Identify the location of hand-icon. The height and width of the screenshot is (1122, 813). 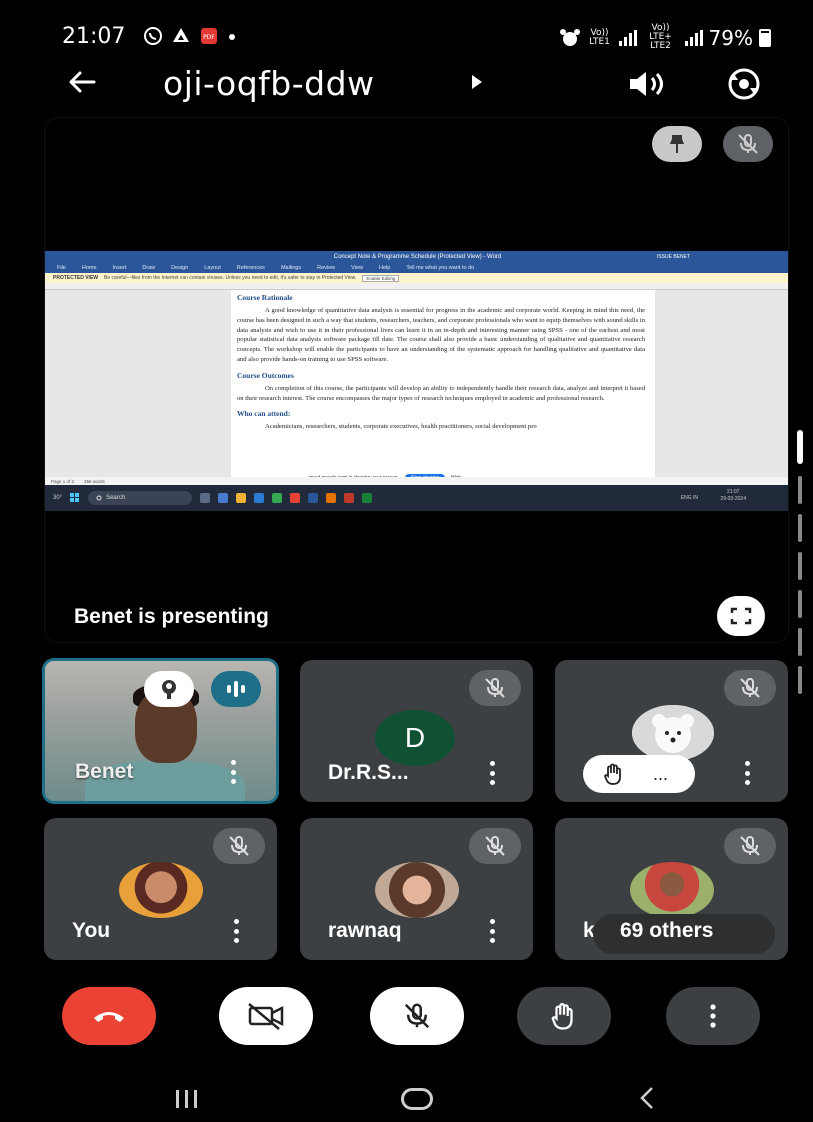
(612, 774).